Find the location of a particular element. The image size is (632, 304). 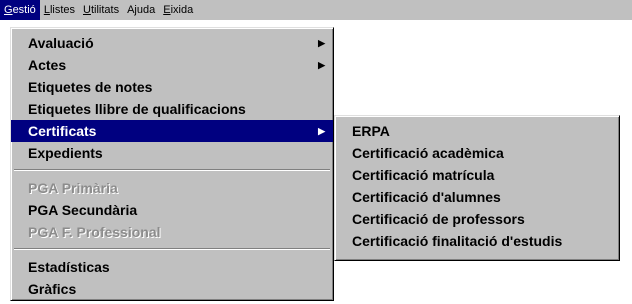

menubar-item-eixida: Eixida is located at coordinates (178, 10).